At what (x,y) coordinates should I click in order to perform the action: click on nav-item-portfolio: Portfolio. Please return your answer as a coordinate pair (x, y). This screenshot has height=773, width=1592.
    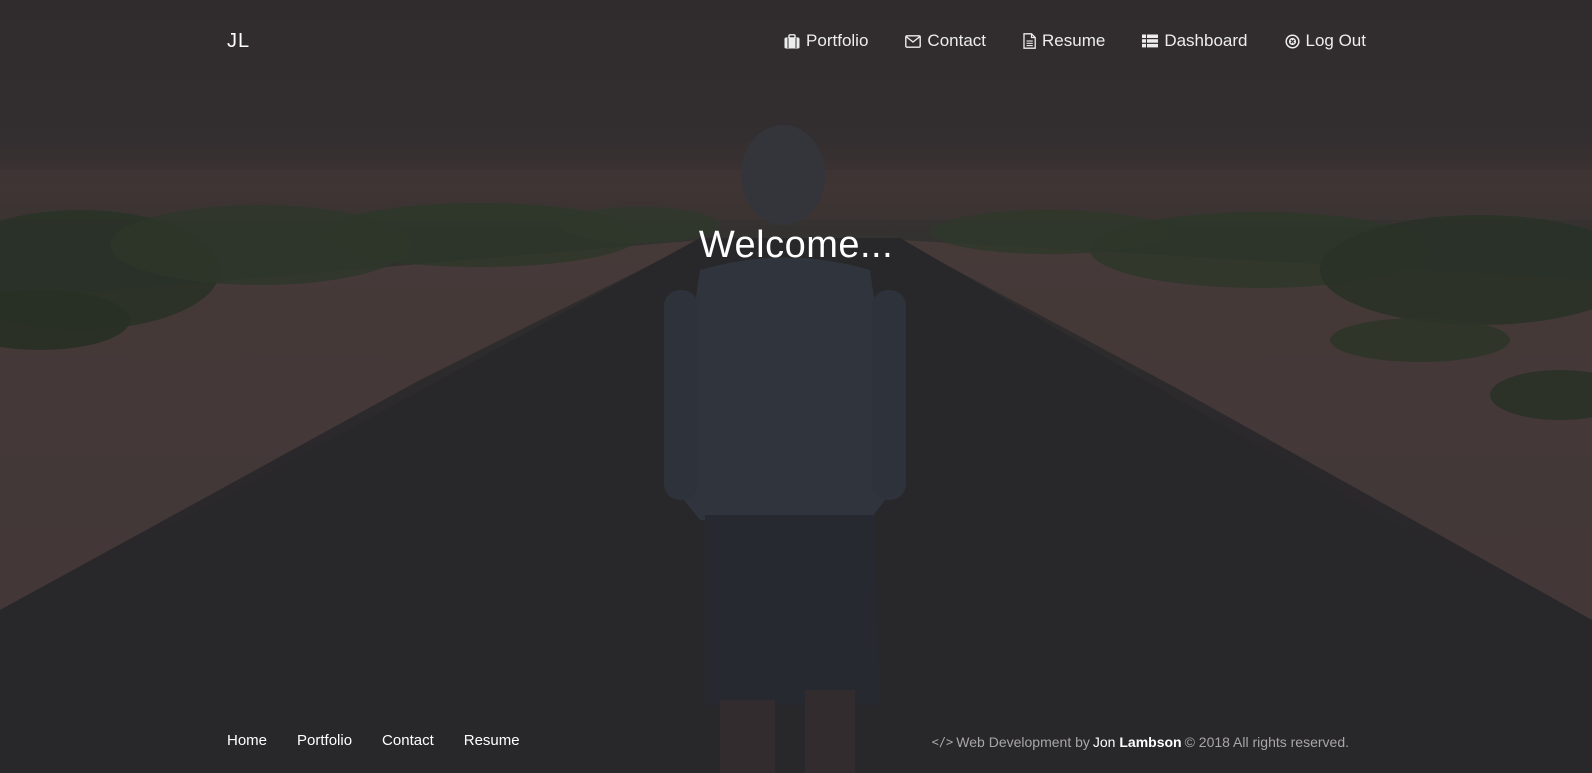
    Looking at the image, I should click on (826, 41).